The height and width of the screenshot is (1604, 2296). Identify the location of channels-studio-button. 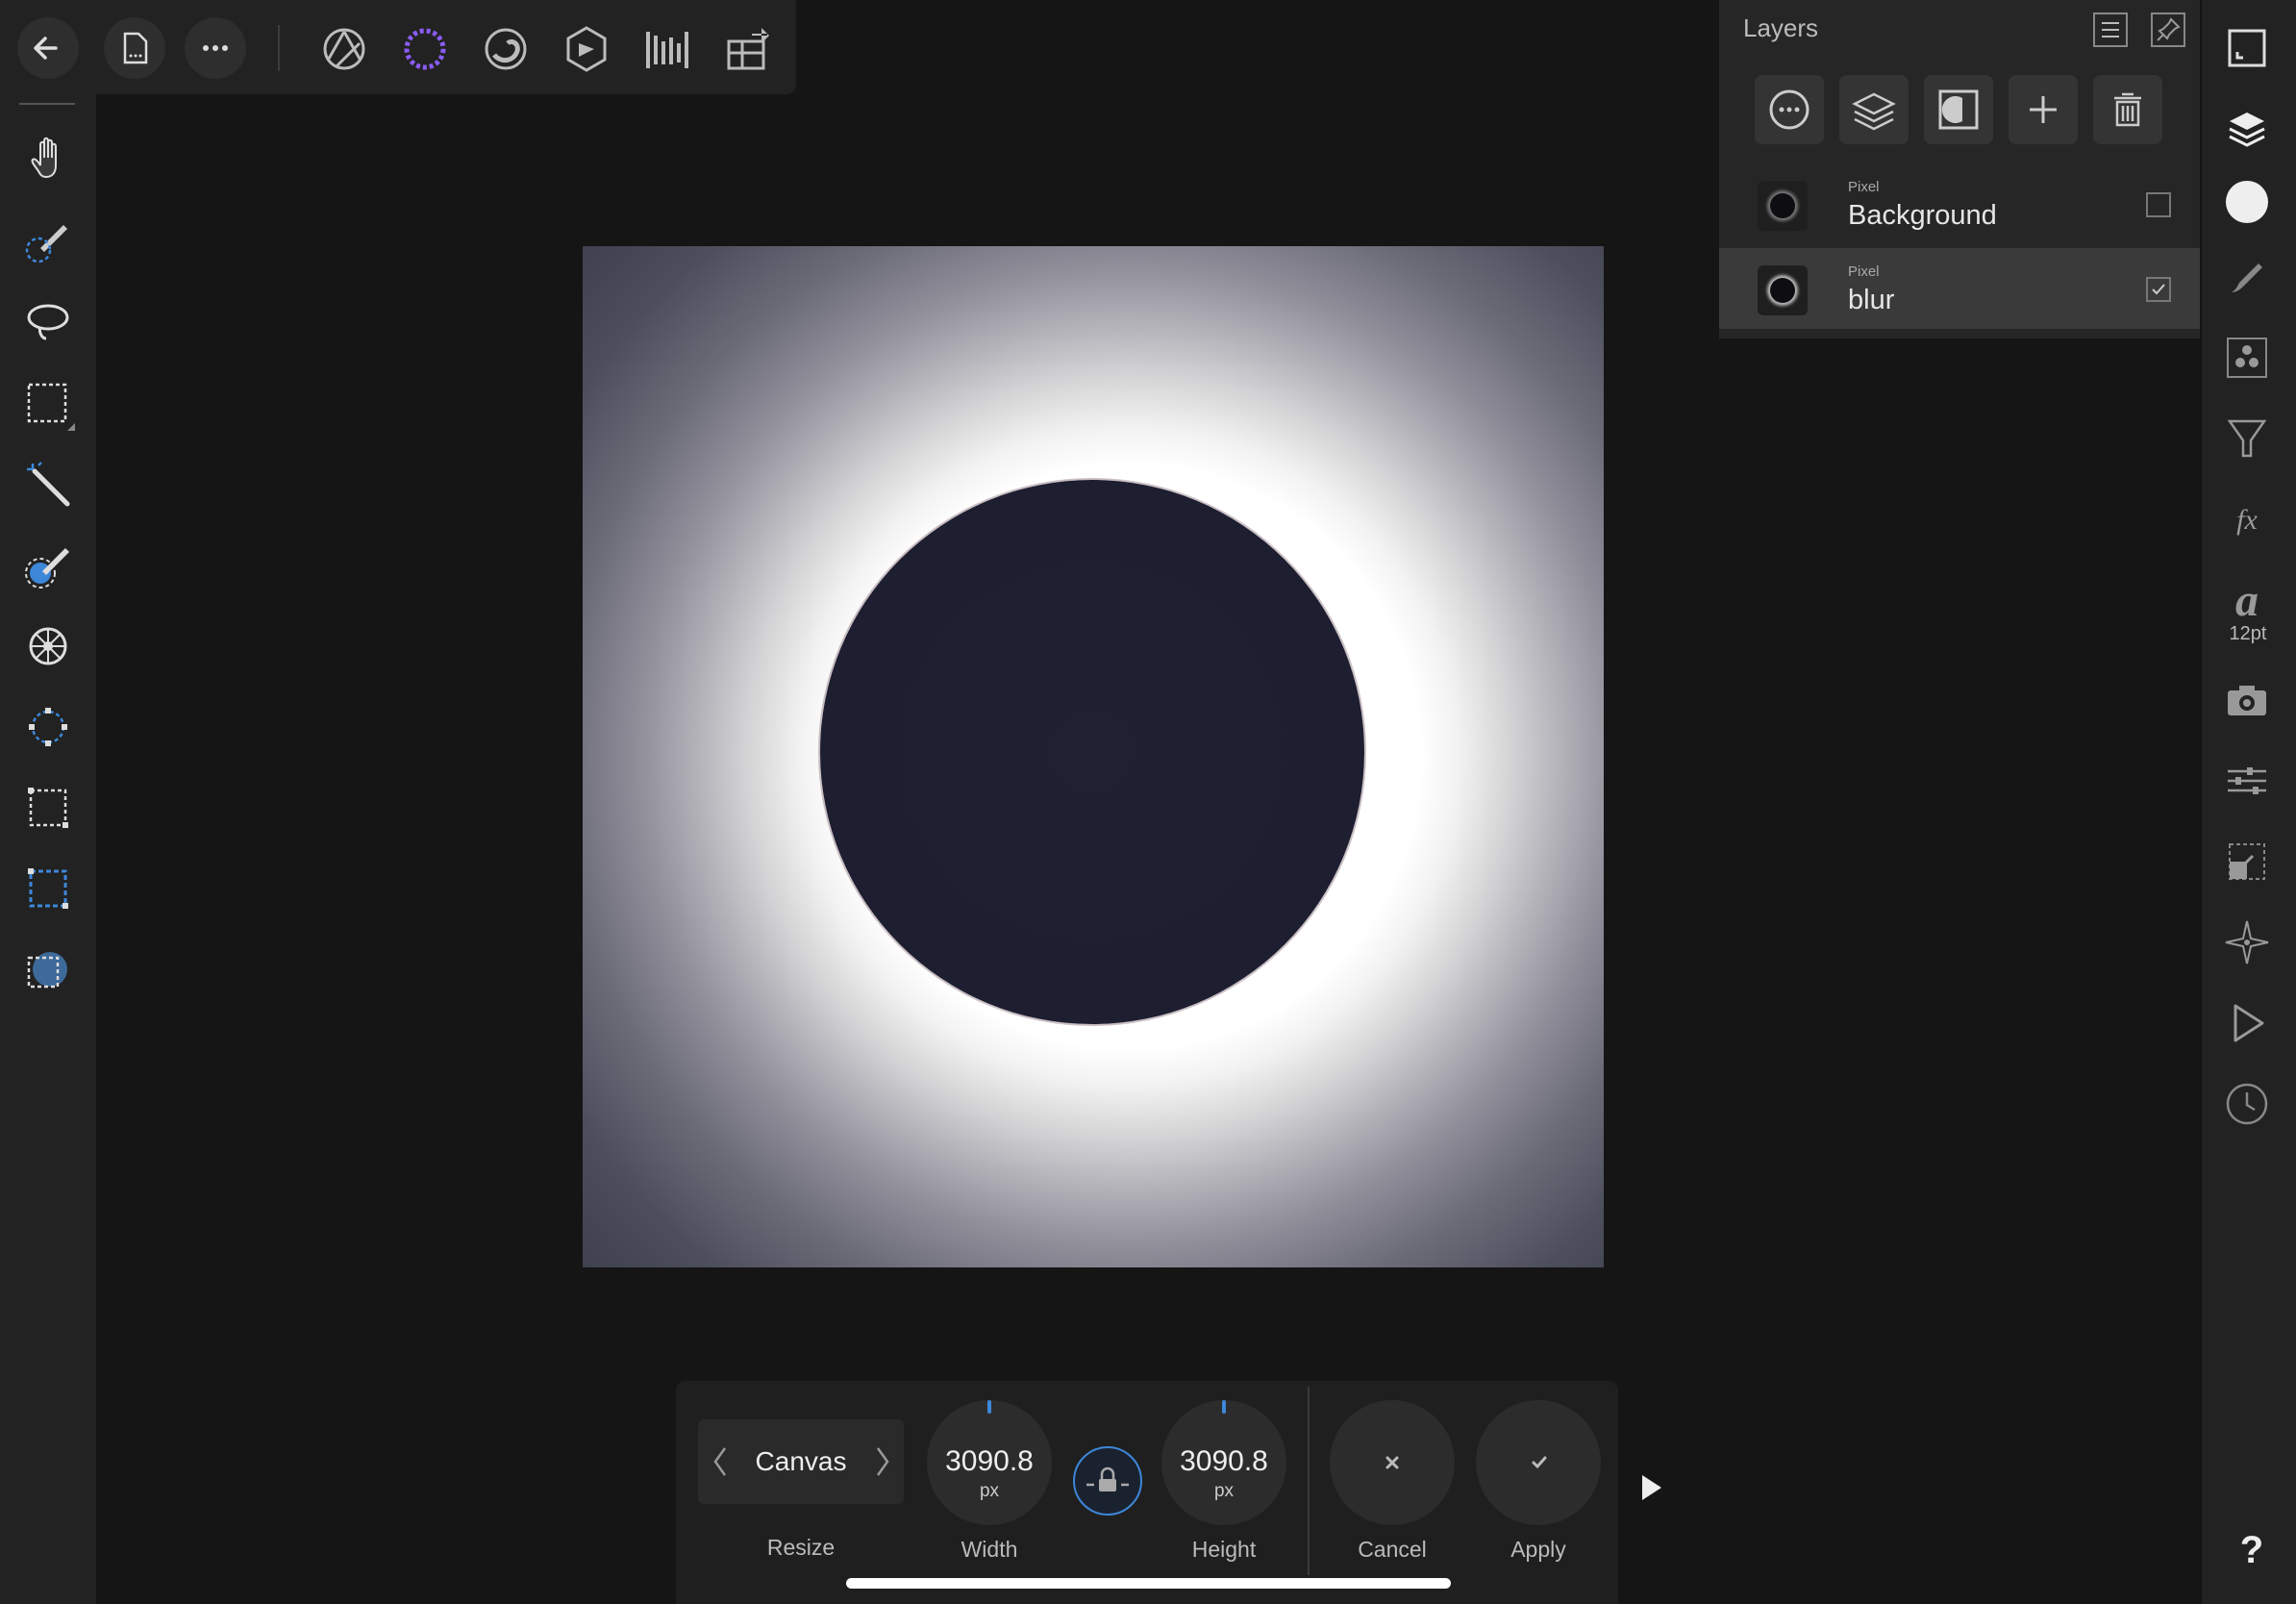
(2247, 358).